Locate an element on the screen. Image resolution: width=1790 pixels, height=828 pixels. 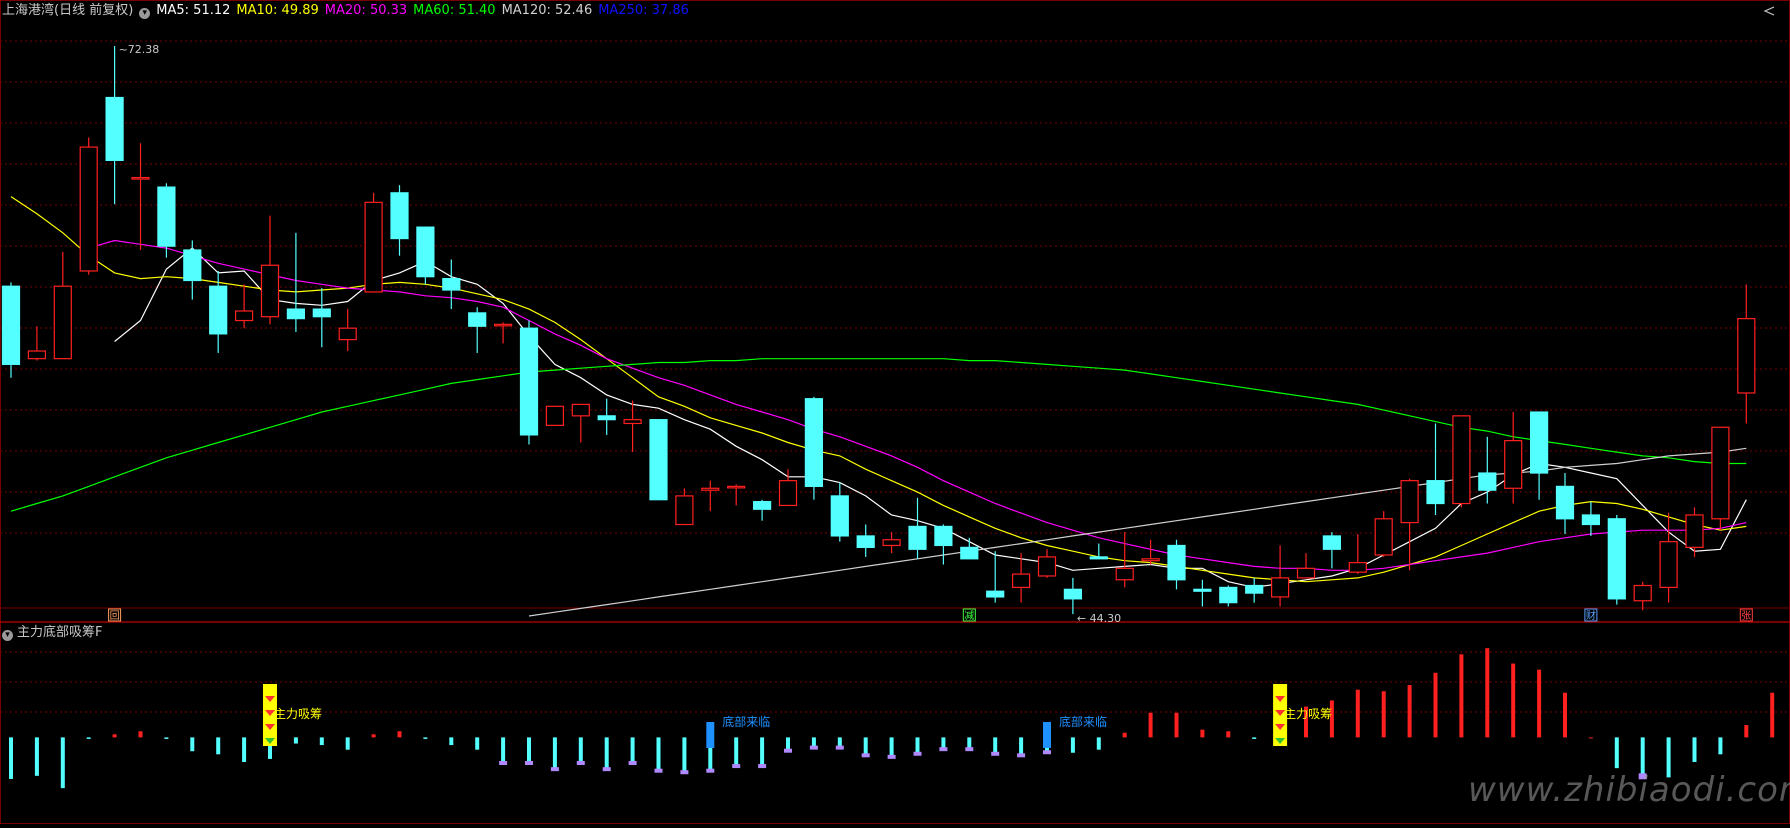
ma-legend-item: MA5: 51.12 is located at coordinates (193, 10).